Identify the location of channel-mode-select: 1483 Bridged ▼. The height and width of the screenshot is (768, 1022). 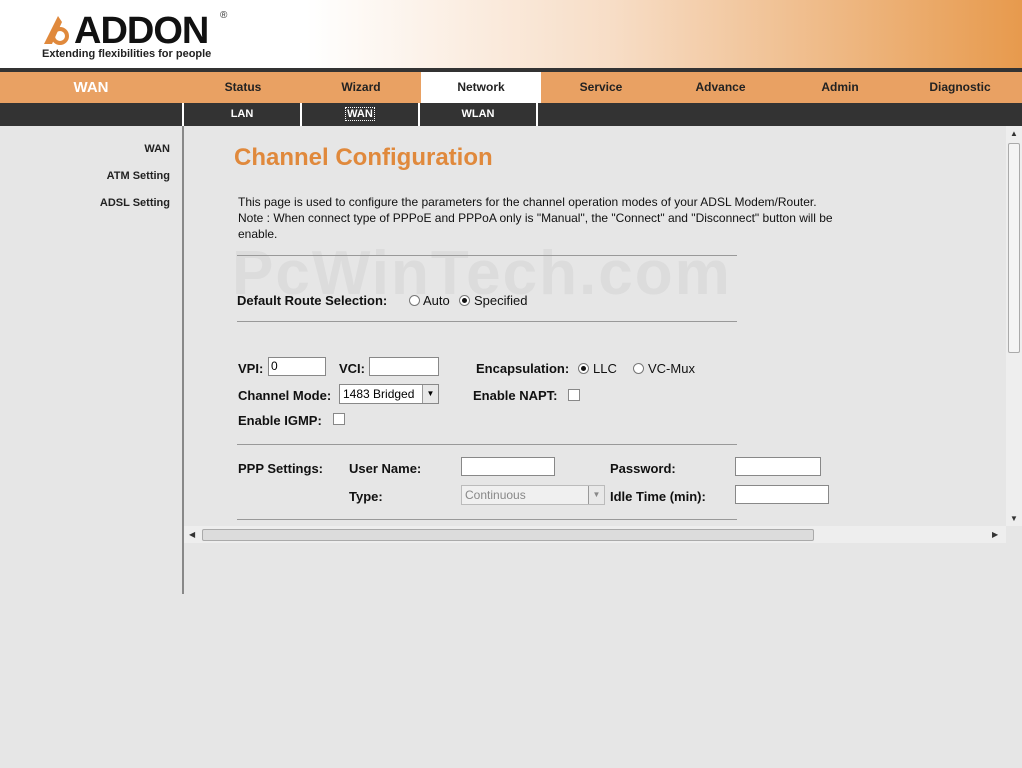
(389, 394).